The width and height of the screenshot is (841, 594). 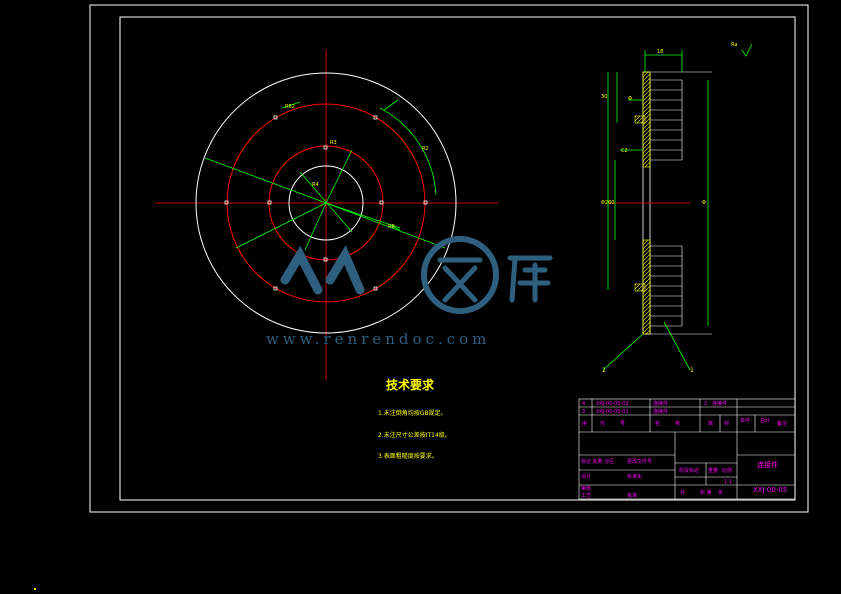 What do you see at coordinates (765, 420) in the screenshot?
I see `svg-text: 总计` at bounding box center [765, 420].